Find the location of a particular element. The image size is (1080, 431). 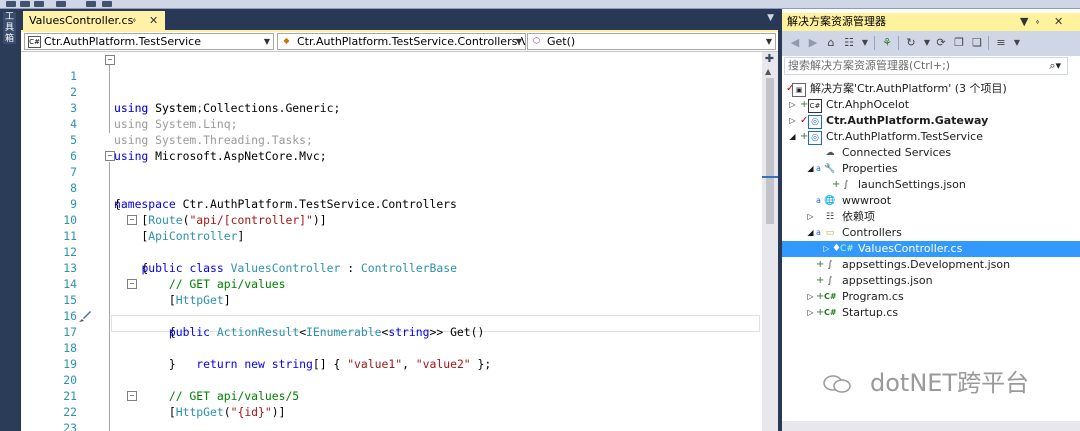

scrollbar-thumb is located at coordinates (770, 151).